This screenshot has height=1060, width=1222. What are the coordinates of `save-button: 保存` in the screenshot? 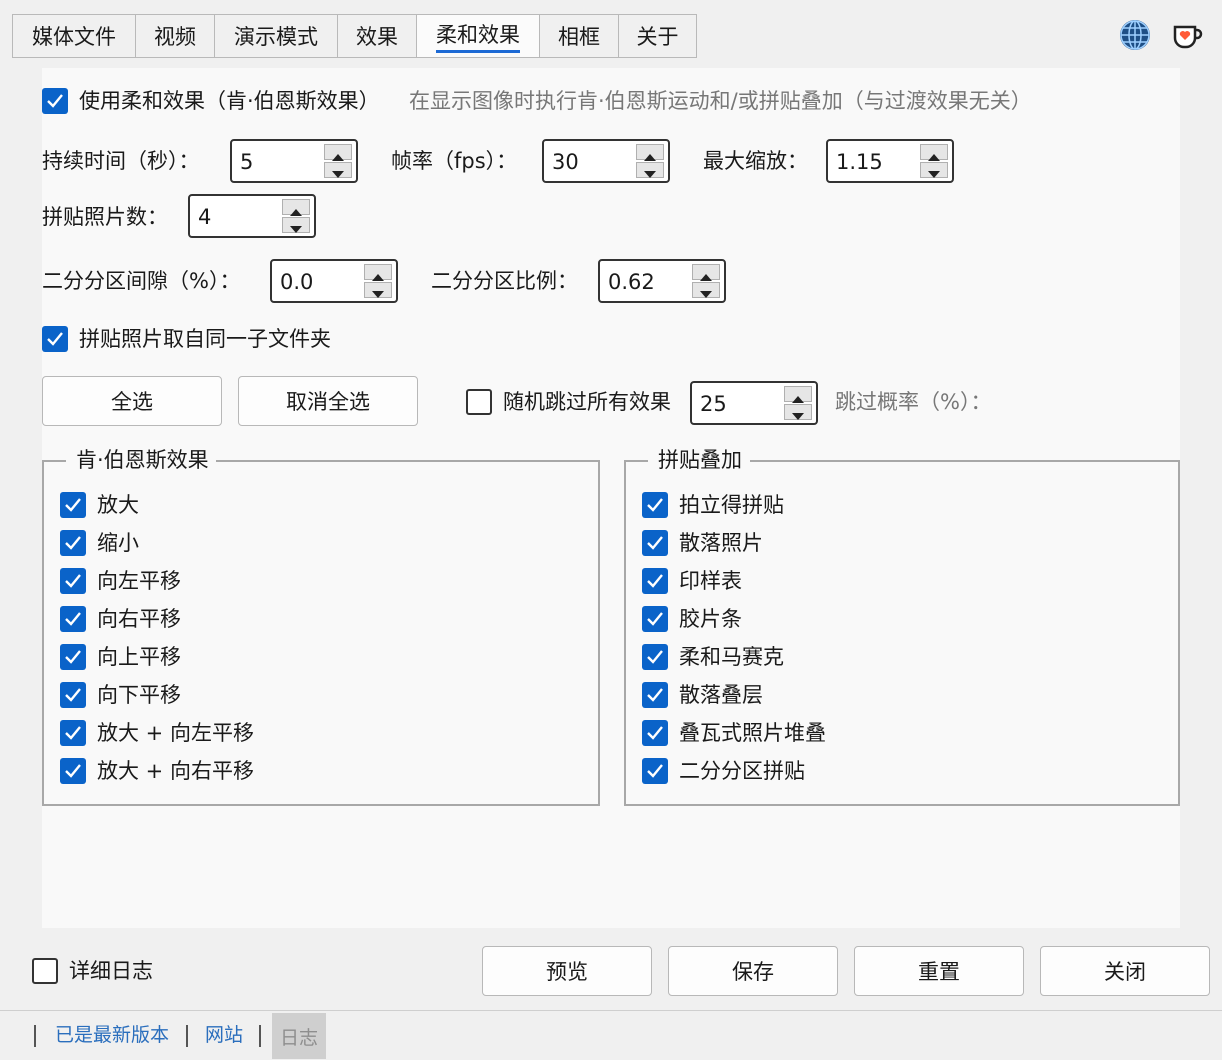 It's located at (753, 971).